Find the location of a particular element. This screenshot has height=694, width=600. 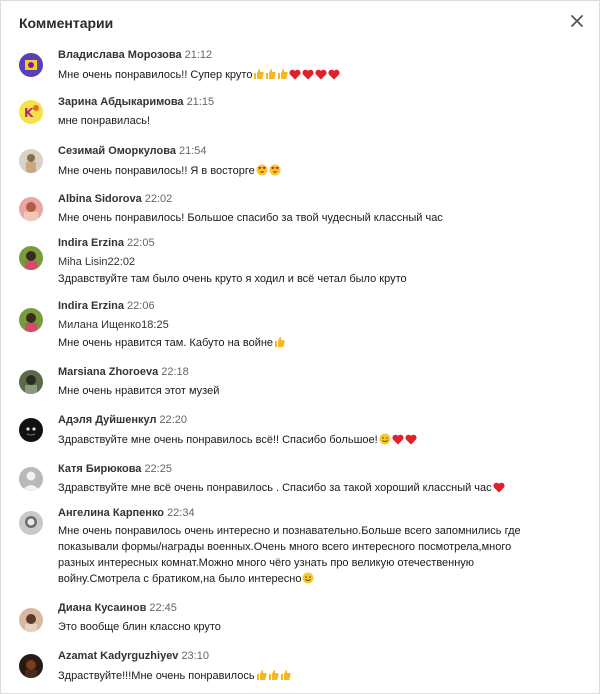

comment-time: 22:25 is located at coordinates (158, 469).